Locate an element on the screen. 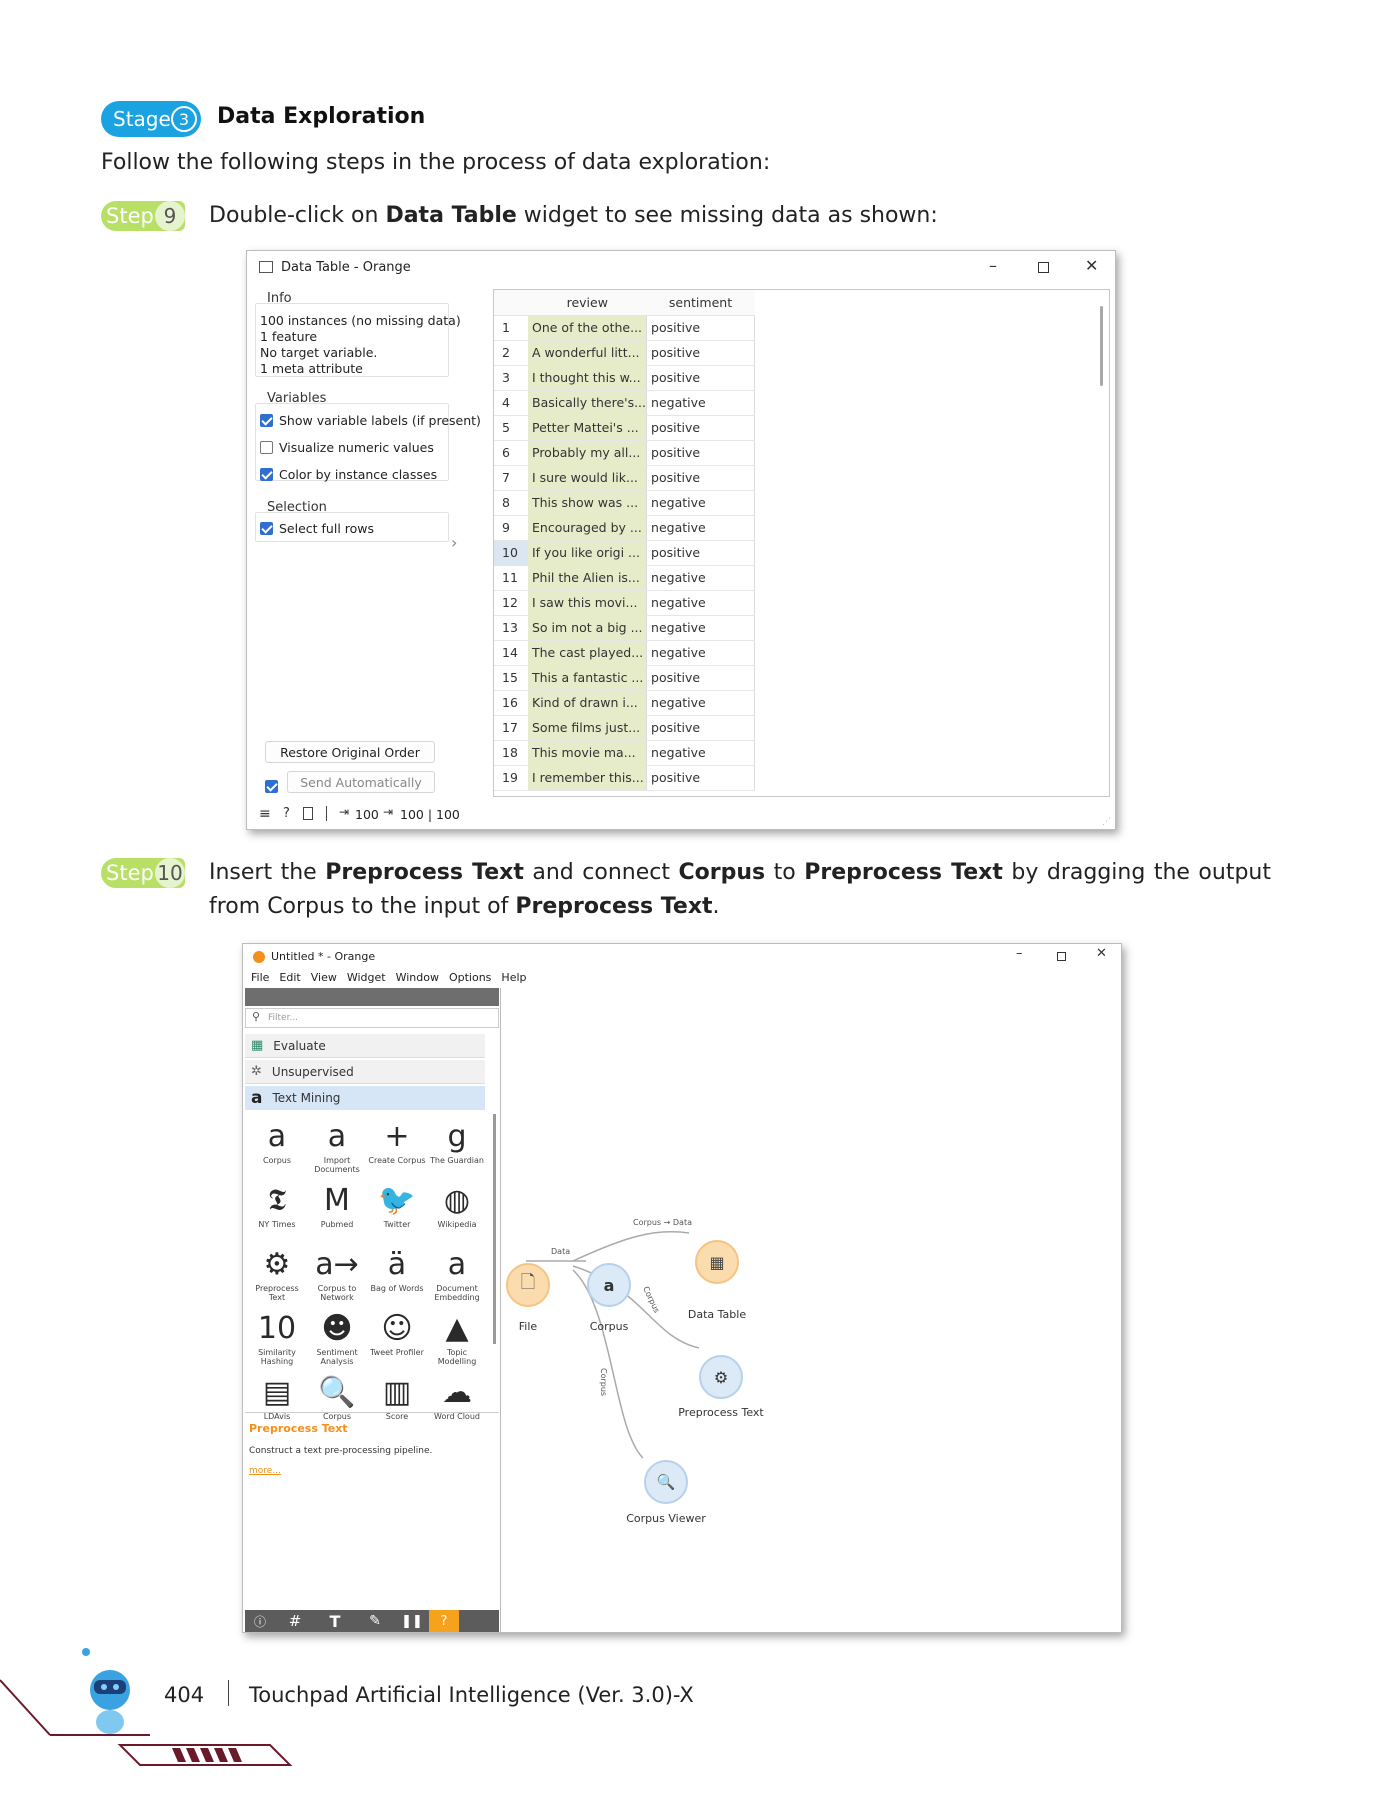  widget-item: ☻ Sentiment Analysis is located at coordinates (337, 1340).